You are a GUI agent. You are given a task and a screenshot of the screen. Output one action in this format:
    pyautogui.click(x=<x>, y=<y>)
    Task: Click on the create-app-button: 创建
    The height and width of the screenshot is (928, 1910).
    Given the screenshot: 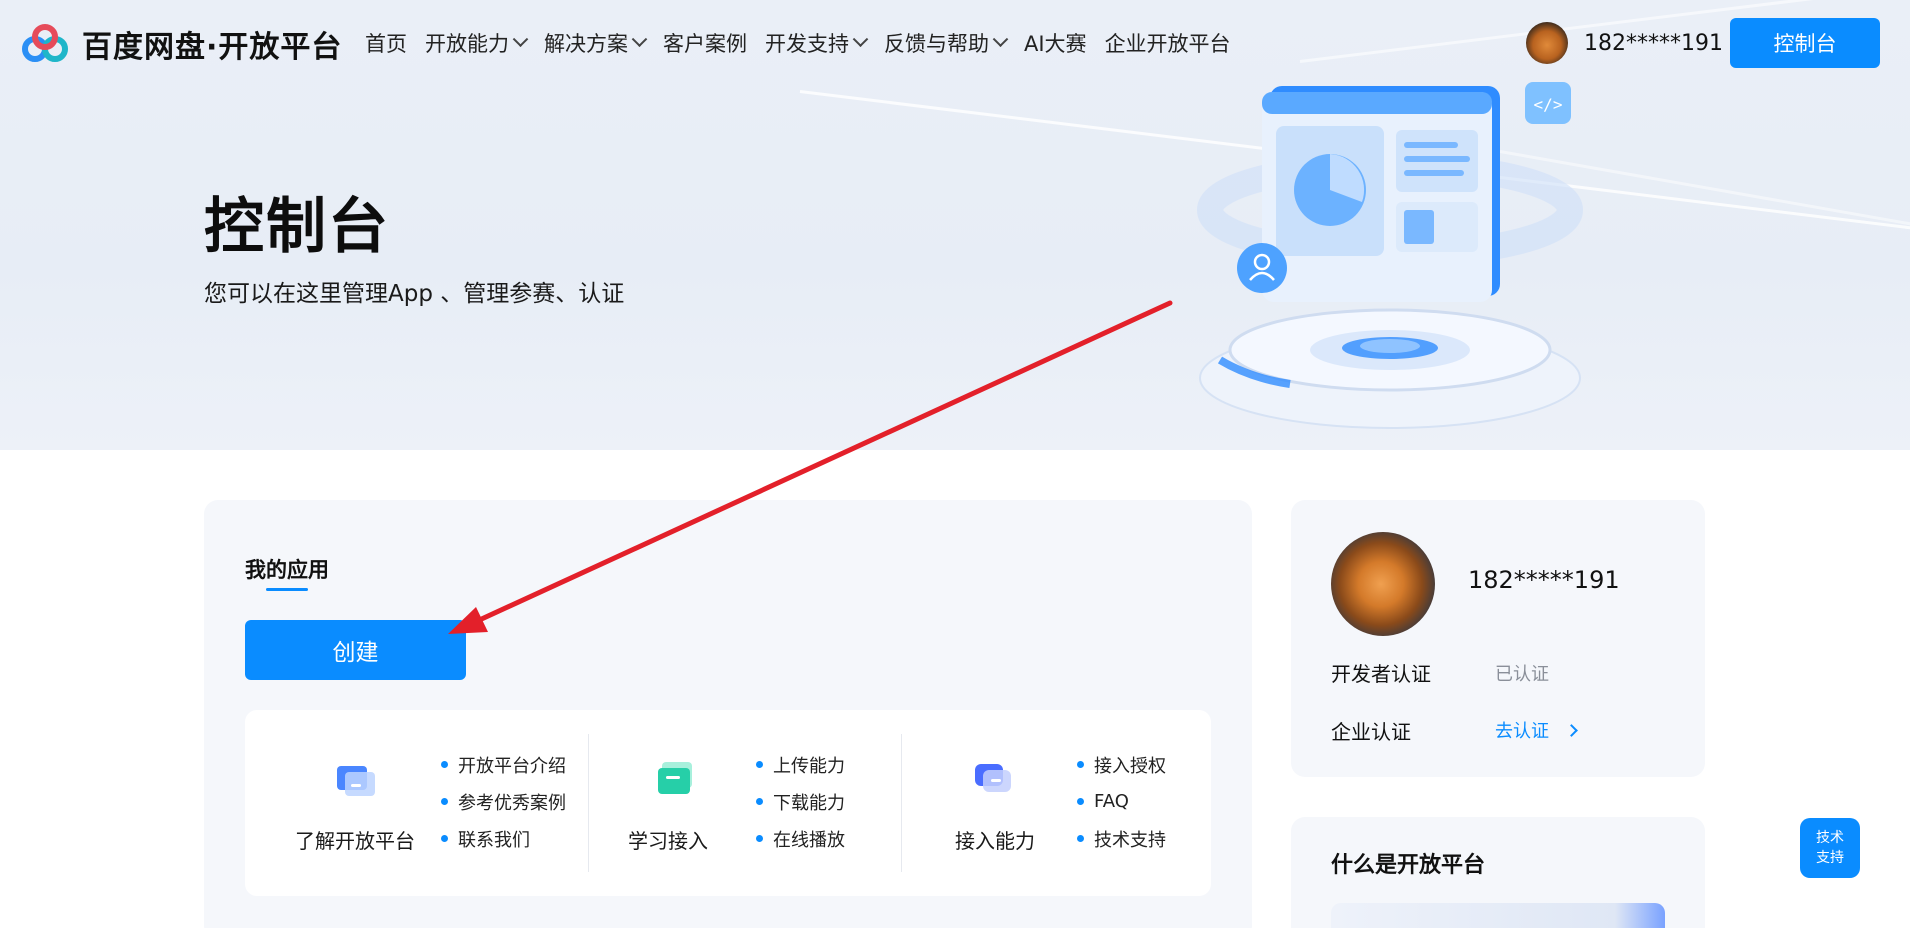 What is the action you would take?
    pyautogui.click(x=355, y=650)
    